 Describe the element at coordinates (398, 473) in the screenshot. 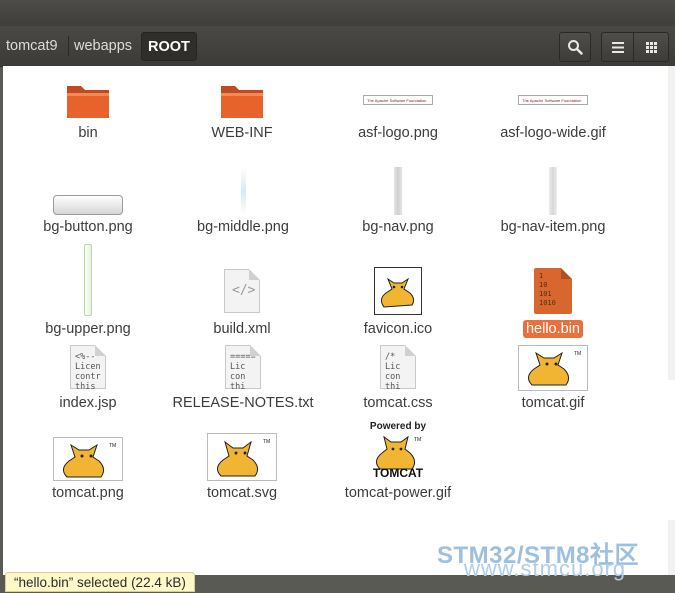

I see `tomcat-wordmark: TOMCAT` at that location.